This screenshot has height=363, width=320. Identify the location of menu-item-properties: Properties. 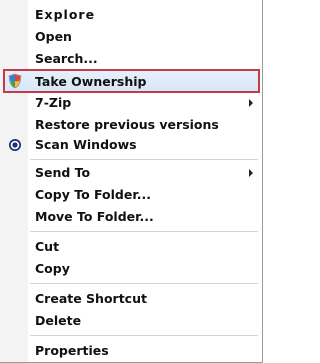
(131, 351).